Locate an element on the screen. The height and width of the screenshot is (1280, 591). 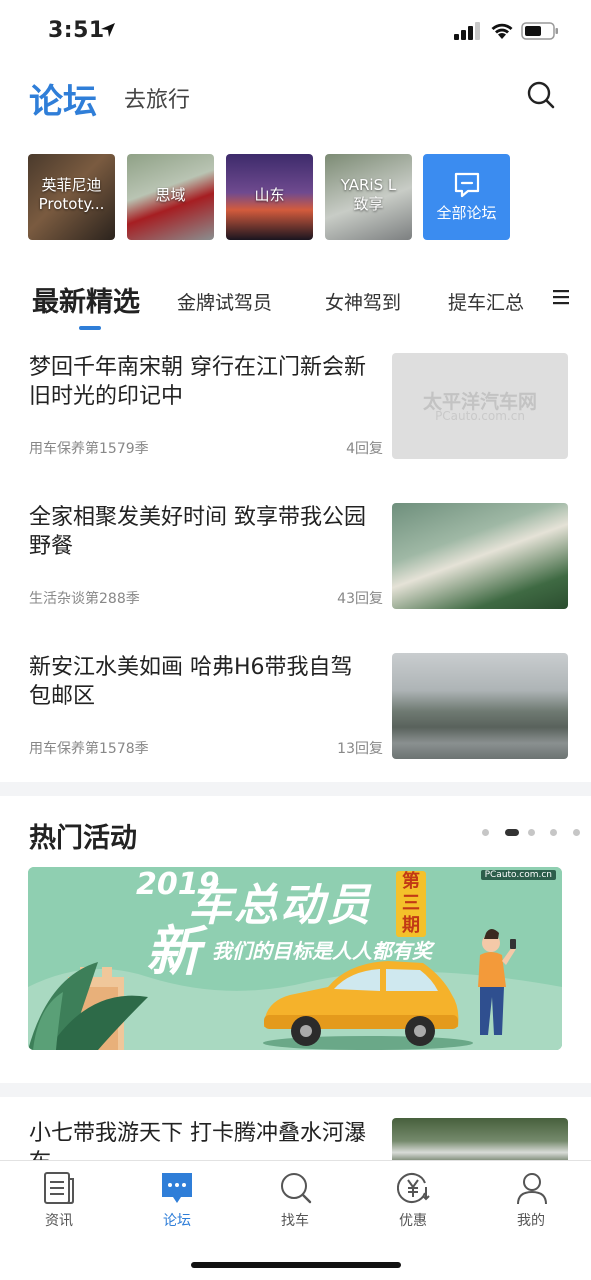
article-replies: 13回复 is located at coordinates (360, 749).